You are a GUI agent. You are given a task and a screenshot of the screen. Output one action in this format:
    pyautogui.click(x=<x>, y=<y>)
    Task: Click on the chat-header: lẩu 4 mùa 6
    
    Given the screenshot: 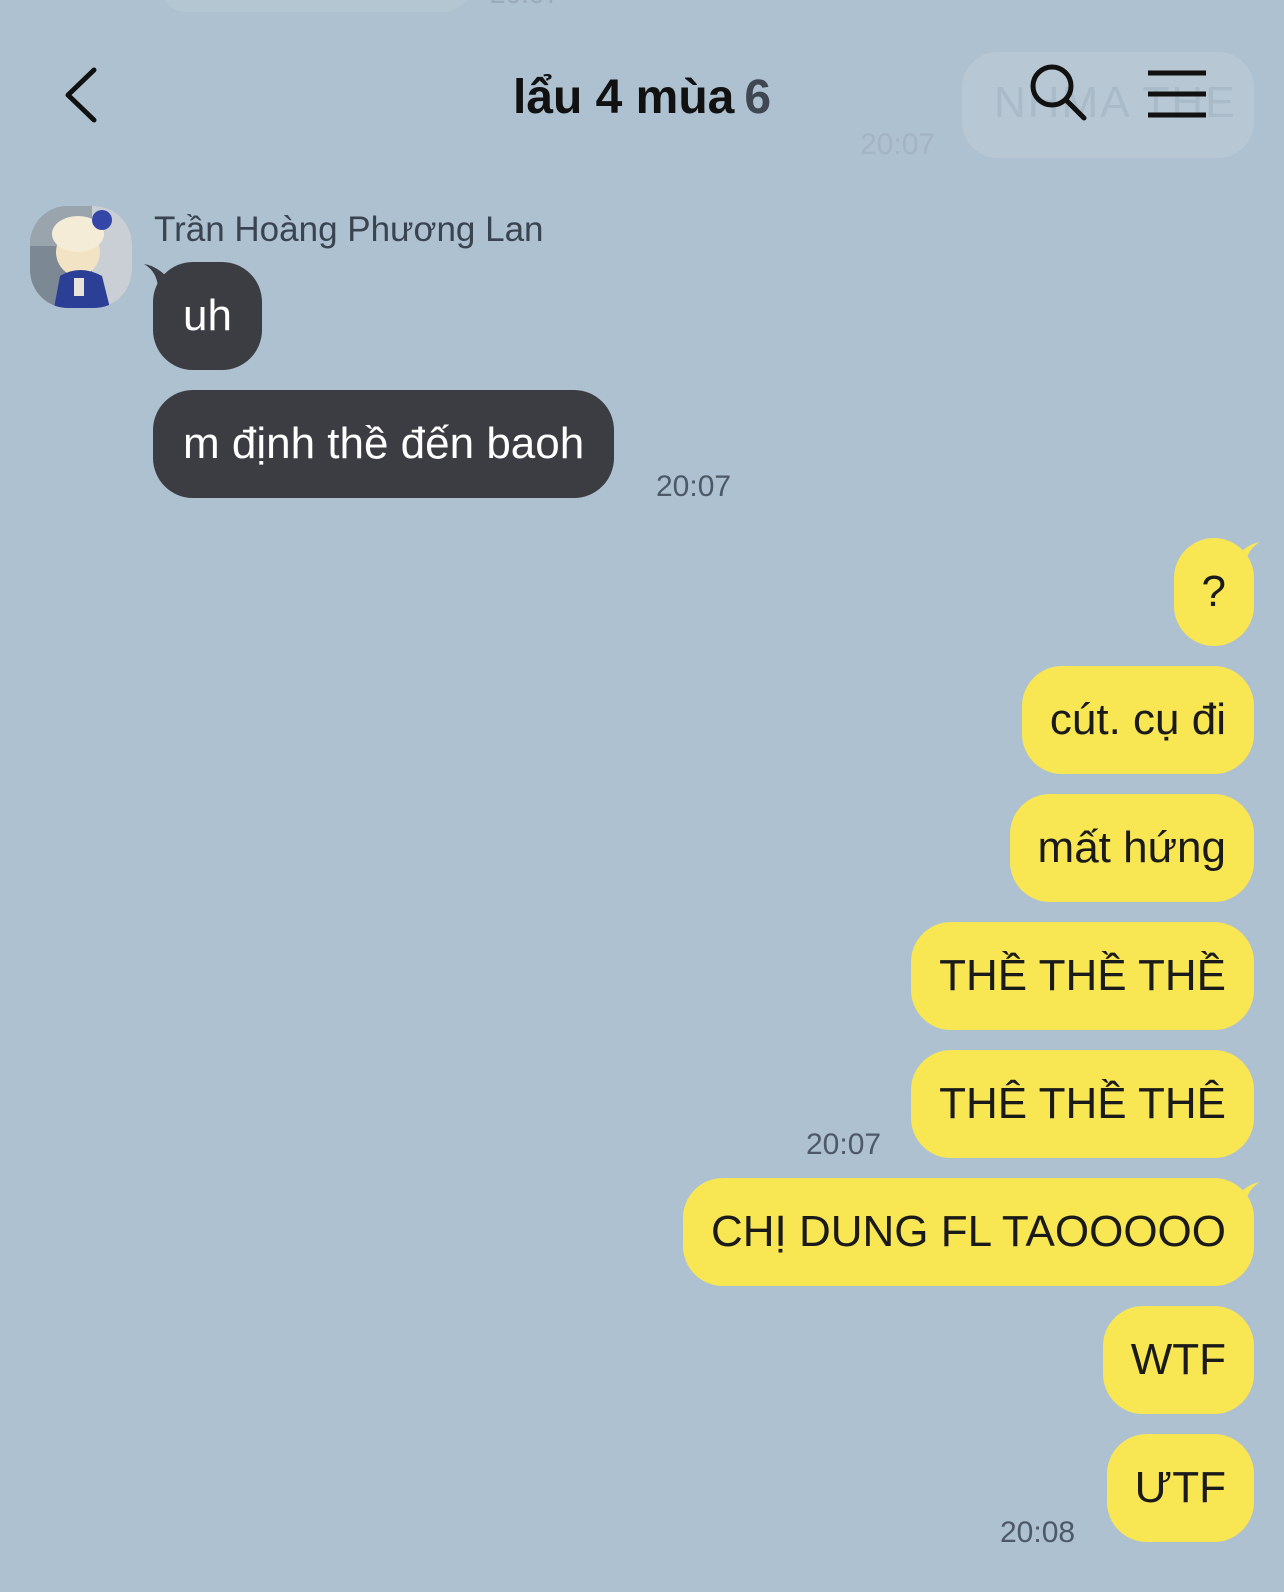 What is the action you would take?
    pyautogui.click(x=642, y=100)
    